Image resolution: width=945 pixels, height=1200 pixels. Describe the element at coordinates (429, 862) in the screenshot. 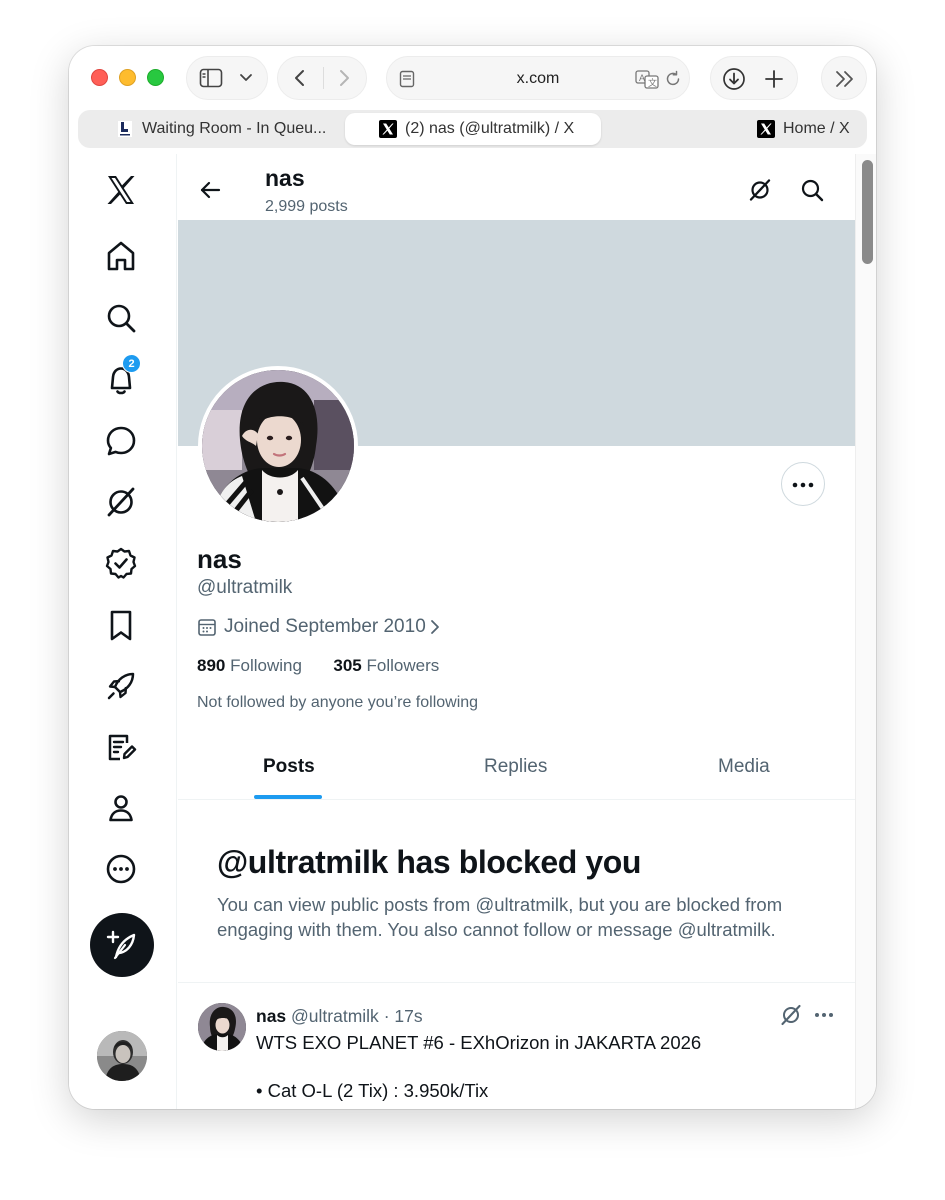

I see `blocked-title: @ultratmilk has blocked you` at that location.